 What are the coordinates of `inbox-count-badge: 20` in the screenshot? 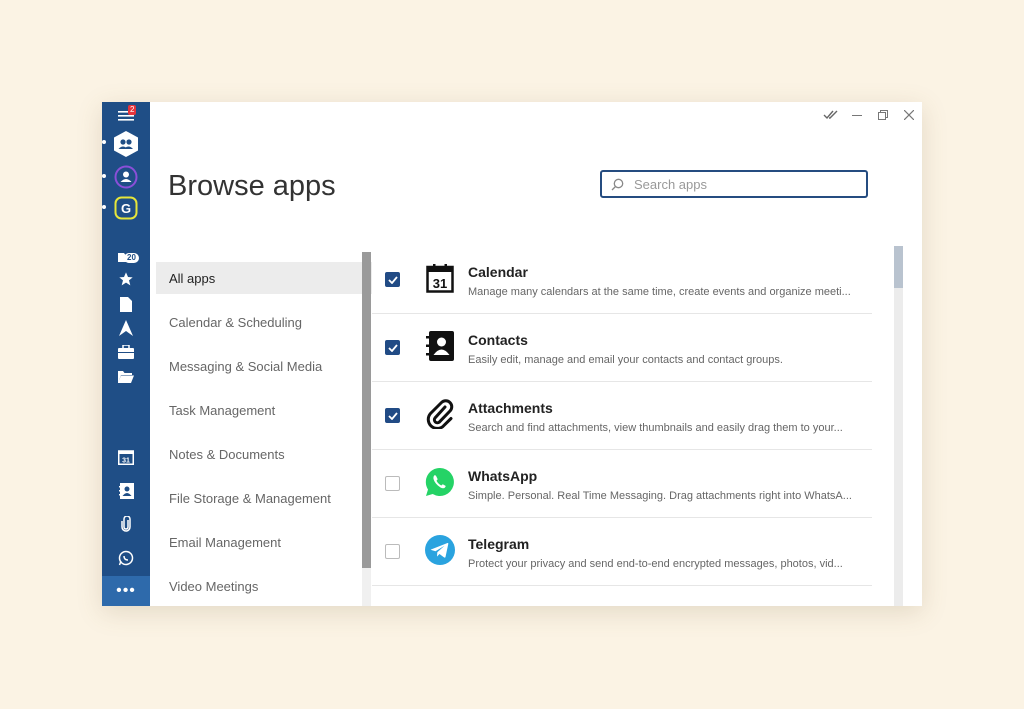 It's located at (131, 258).